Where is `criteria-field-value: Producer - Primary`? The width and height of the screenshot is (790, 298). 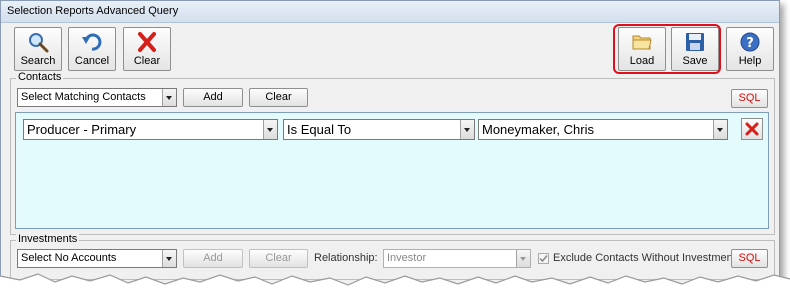
criteria-field-value: Producer - Primary is located at coordinates (82, 129).